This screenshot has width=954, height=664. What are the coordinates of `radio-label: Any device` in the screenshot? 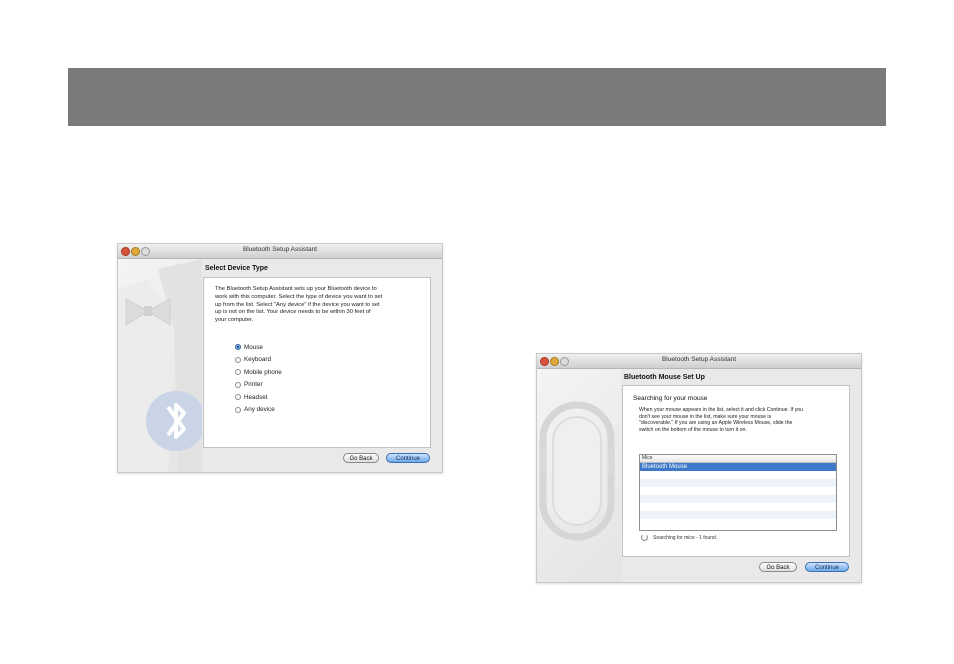 It's located at (259, 409).